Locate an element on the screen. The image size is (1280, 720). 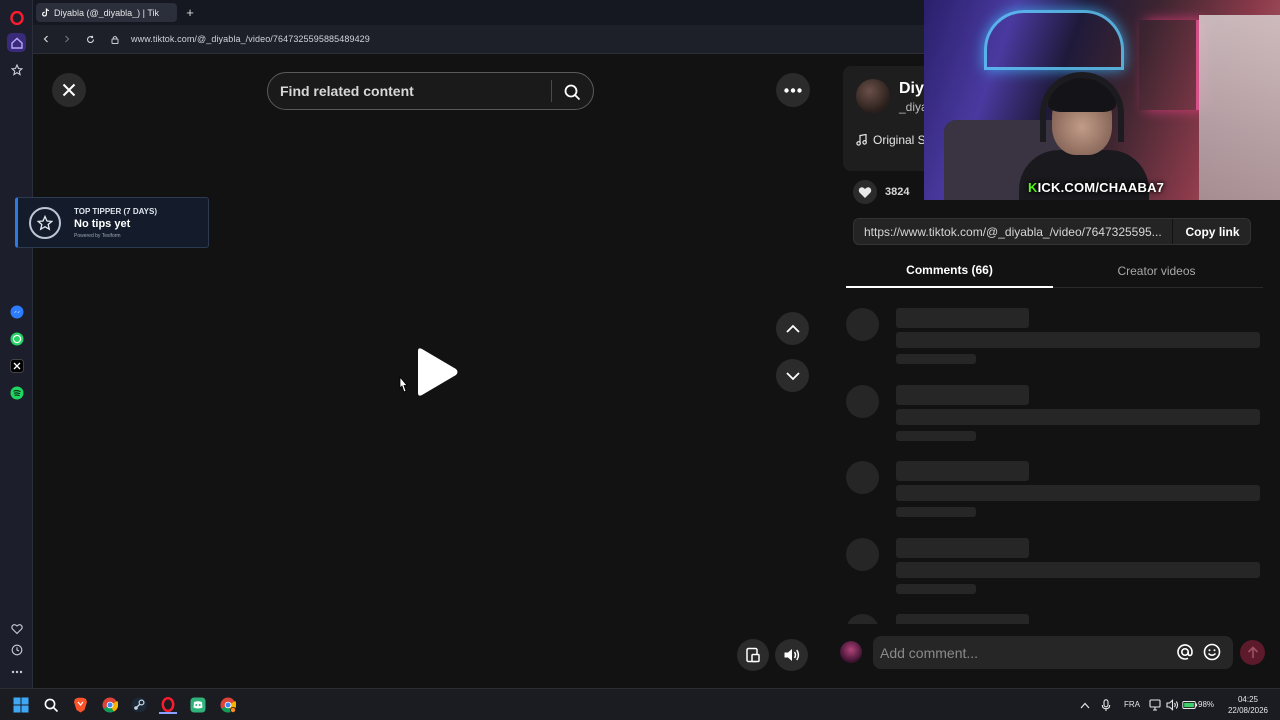
previous-video-button is located at coordinates (792, 328).